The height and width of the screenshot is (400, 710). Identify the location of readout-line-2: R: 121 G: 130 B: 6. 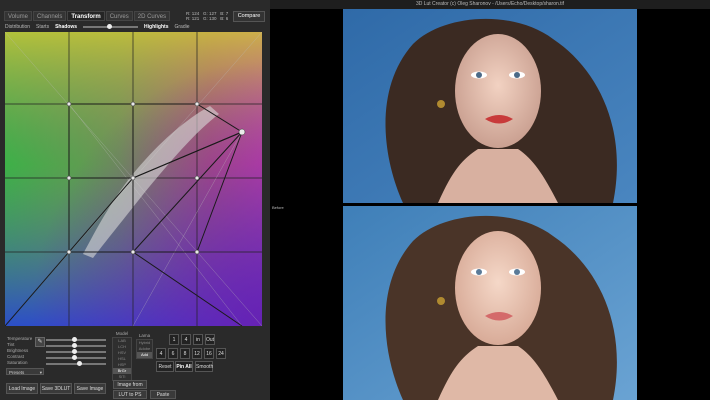
(207, 18).